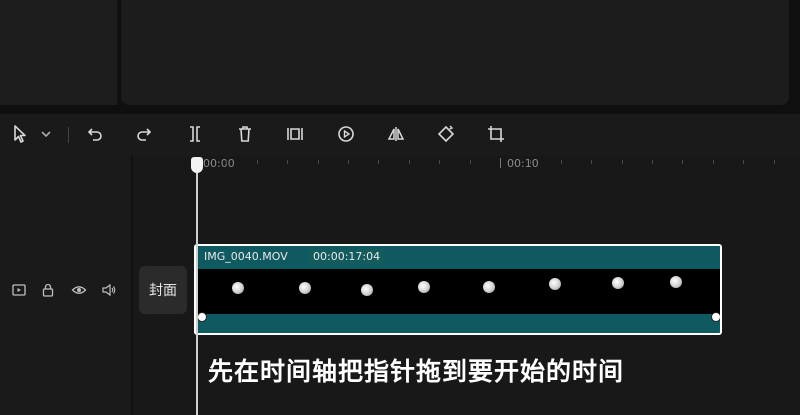 This screenshot has height=415, width=800. I want to click on cover-button: 封面, so click(163, 290).